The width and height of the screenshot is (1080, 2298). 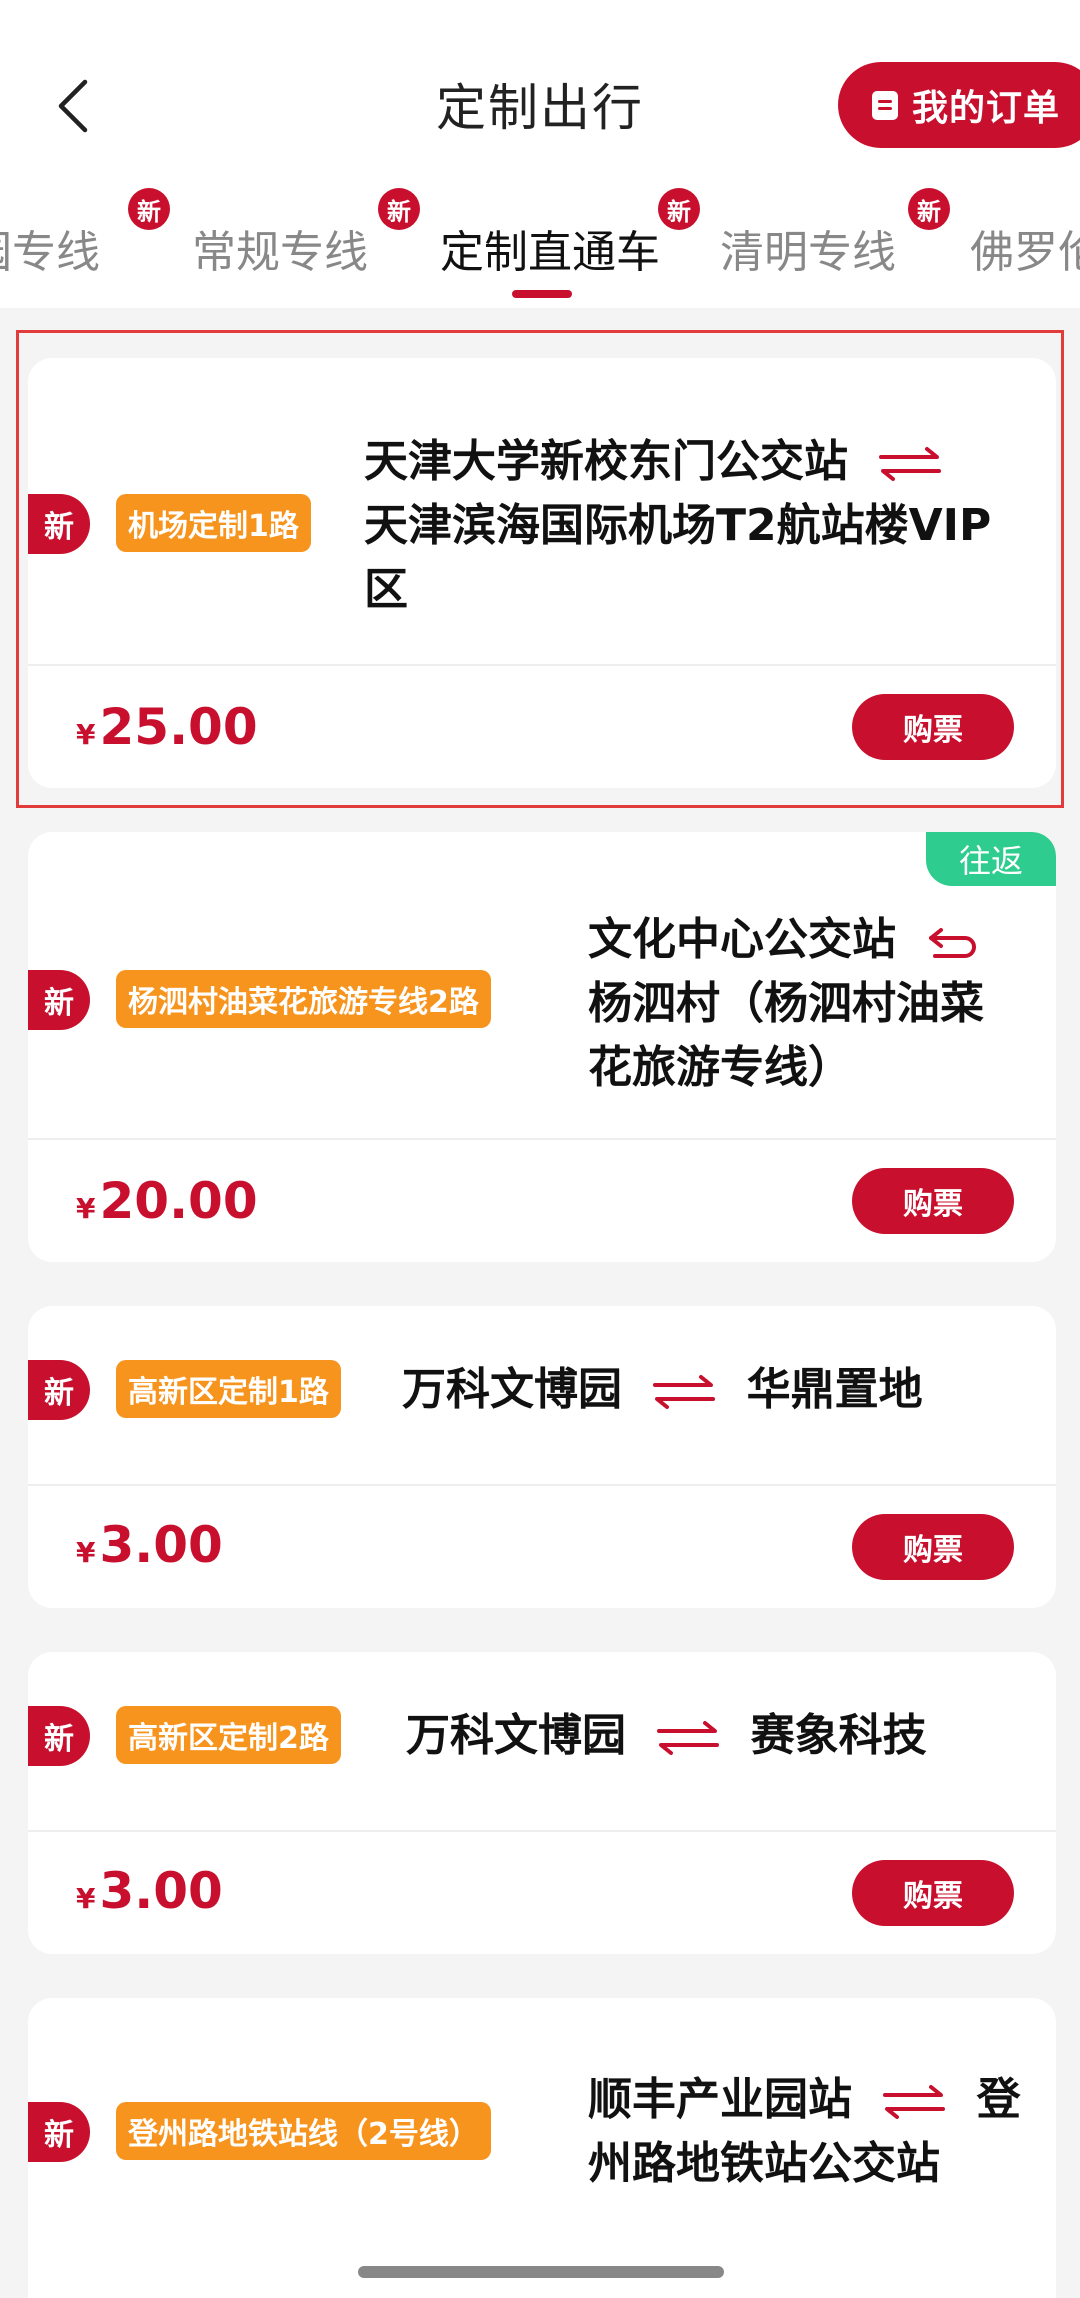 I want to click on order-list-icon, so click(x=885, y=105).